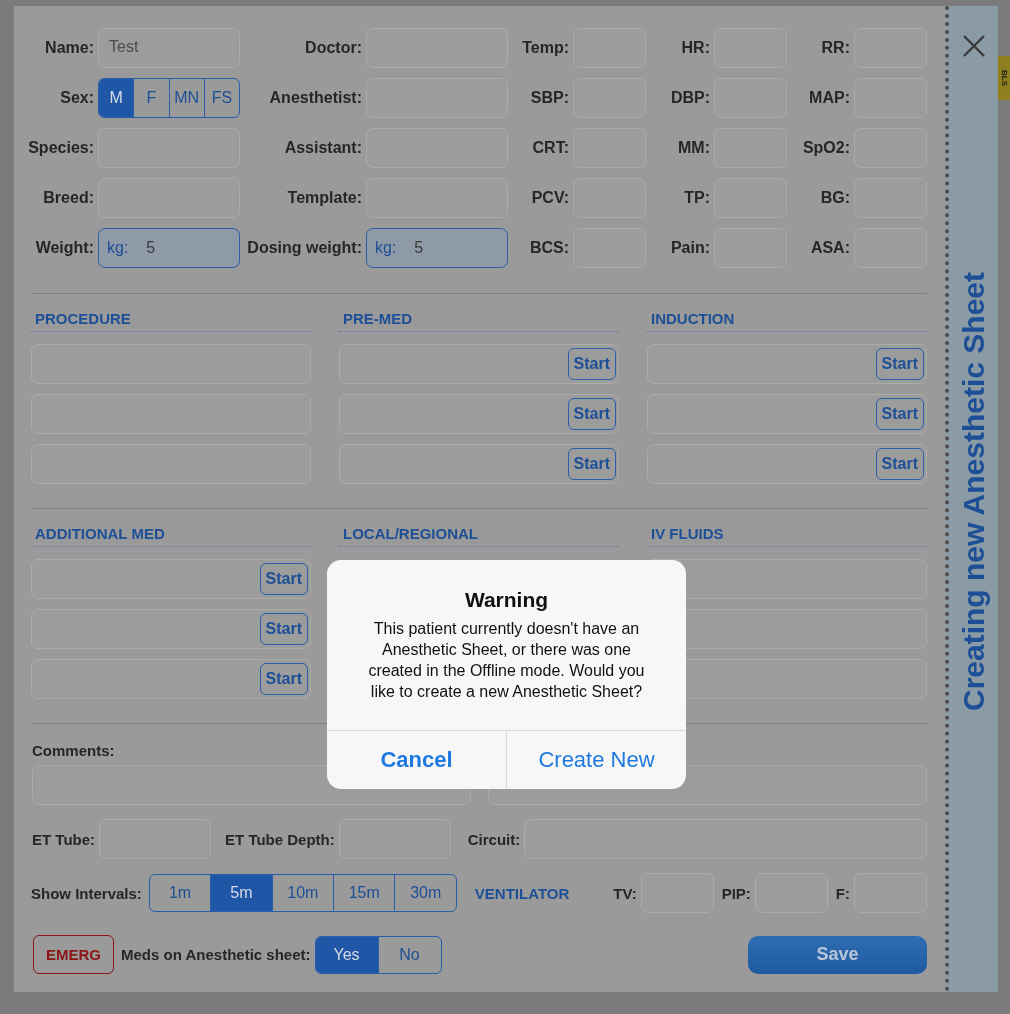 This screenshot has width=1010, height=1014. Describe the element at coordinates (522, 893) in the screenshot. I see `section-heading: VENTILATOR` at that location.